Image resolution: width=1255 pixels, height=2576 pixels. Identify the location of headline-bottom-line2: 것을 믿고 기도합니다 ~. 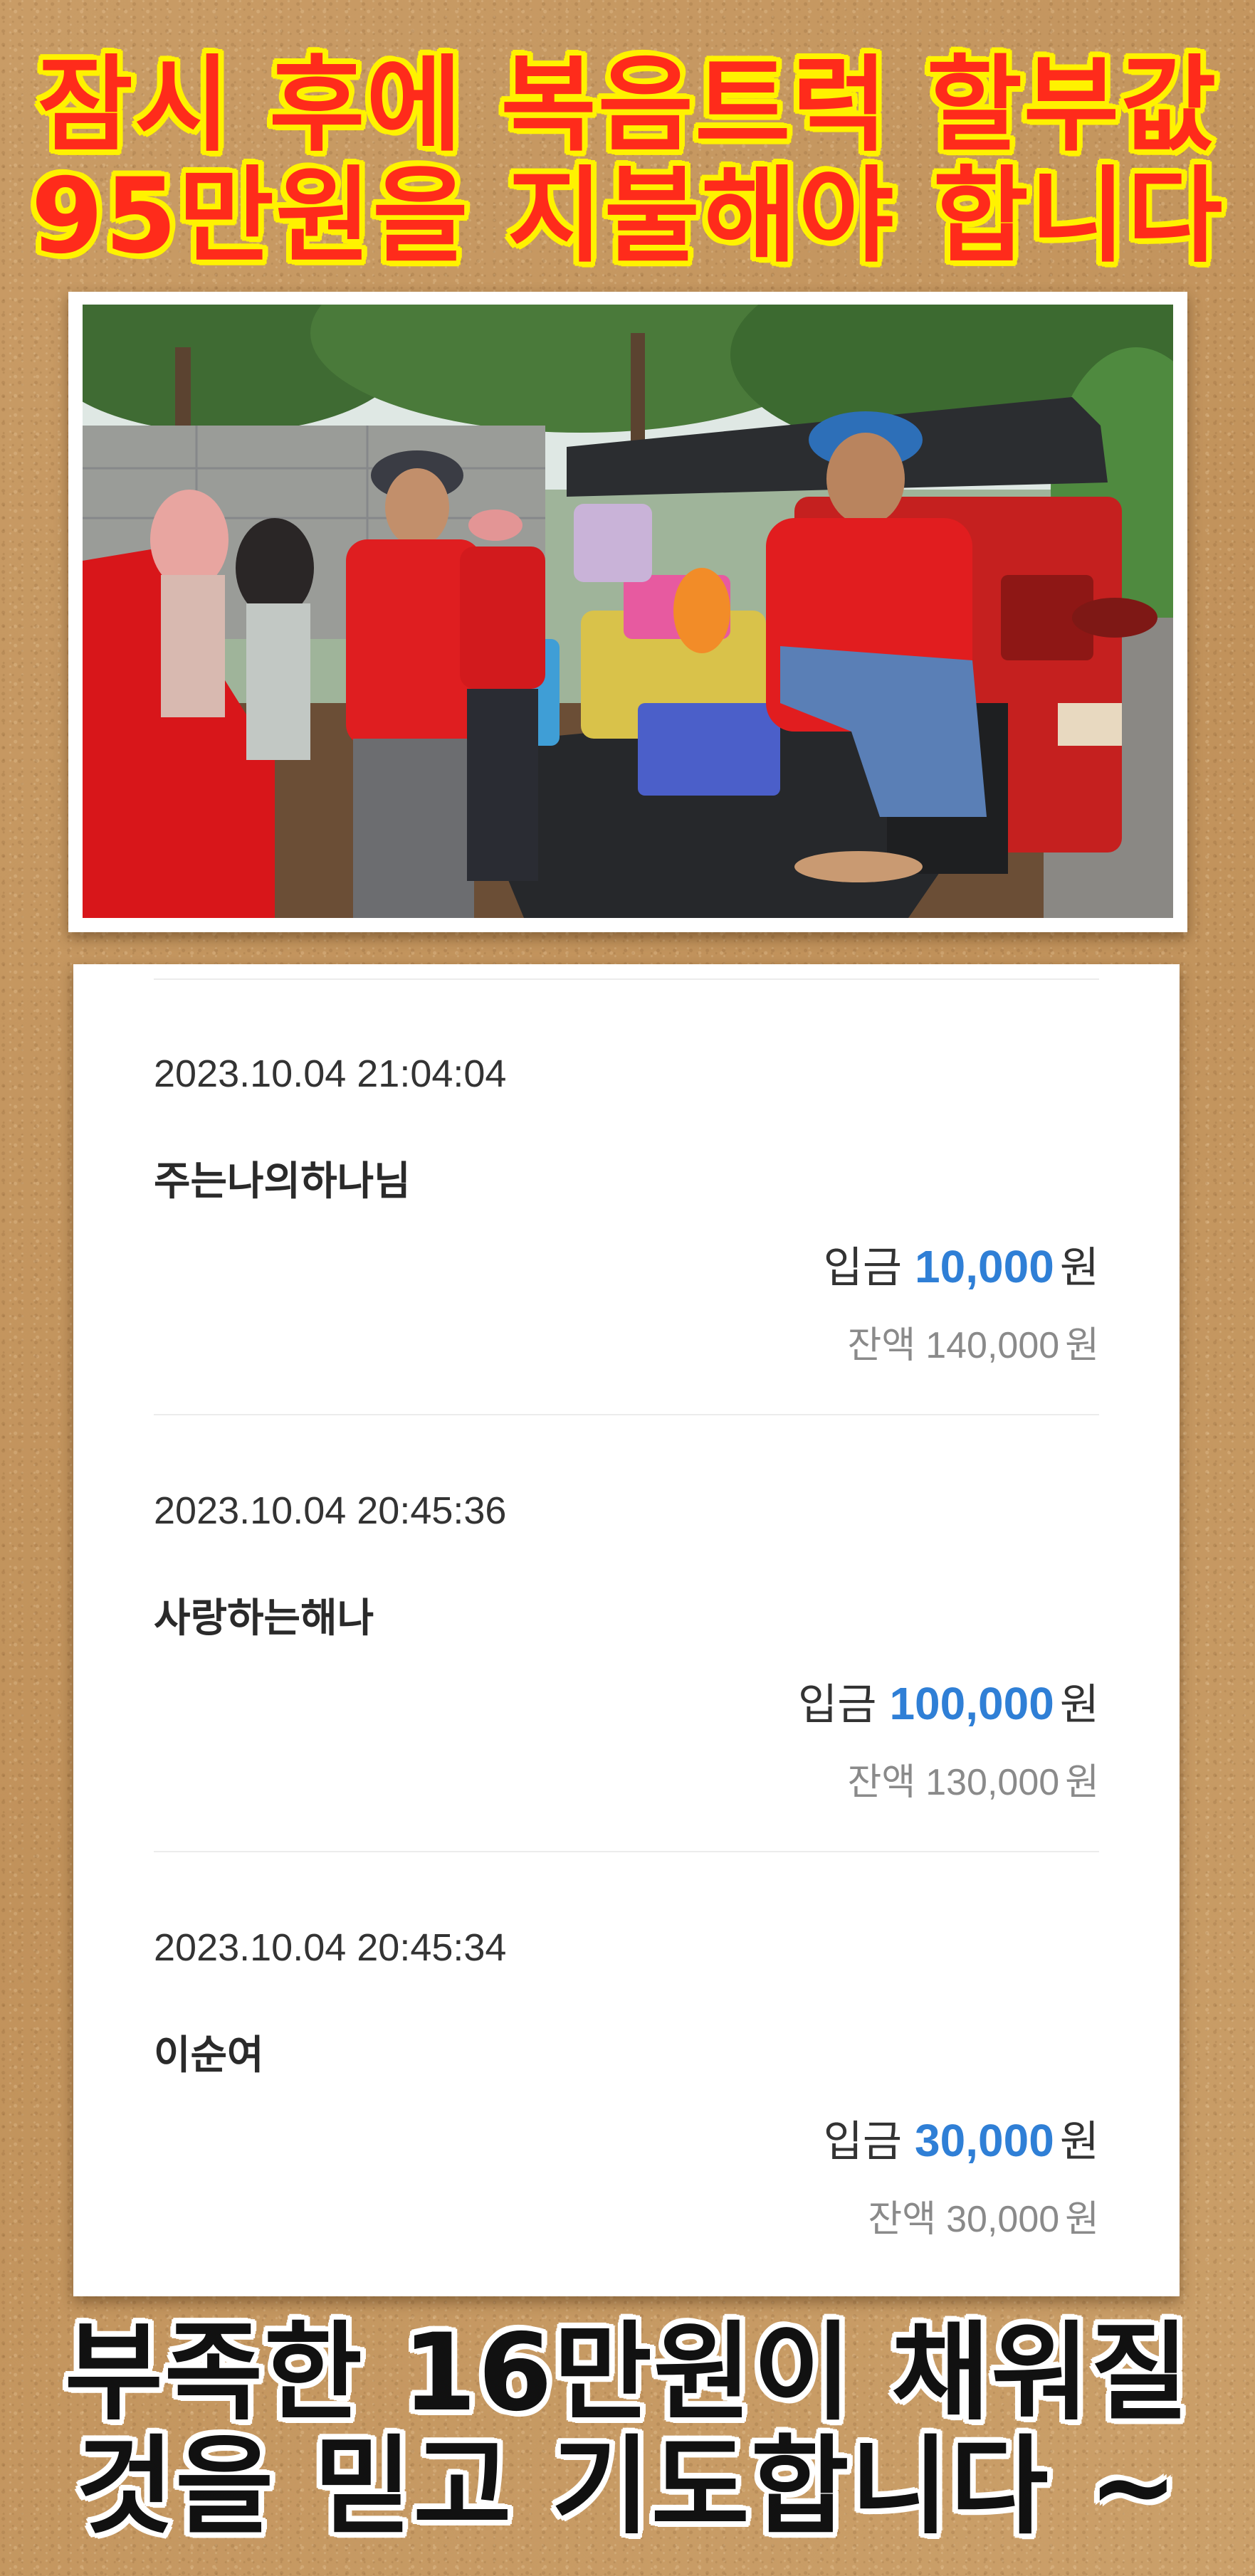
(627, 2487).